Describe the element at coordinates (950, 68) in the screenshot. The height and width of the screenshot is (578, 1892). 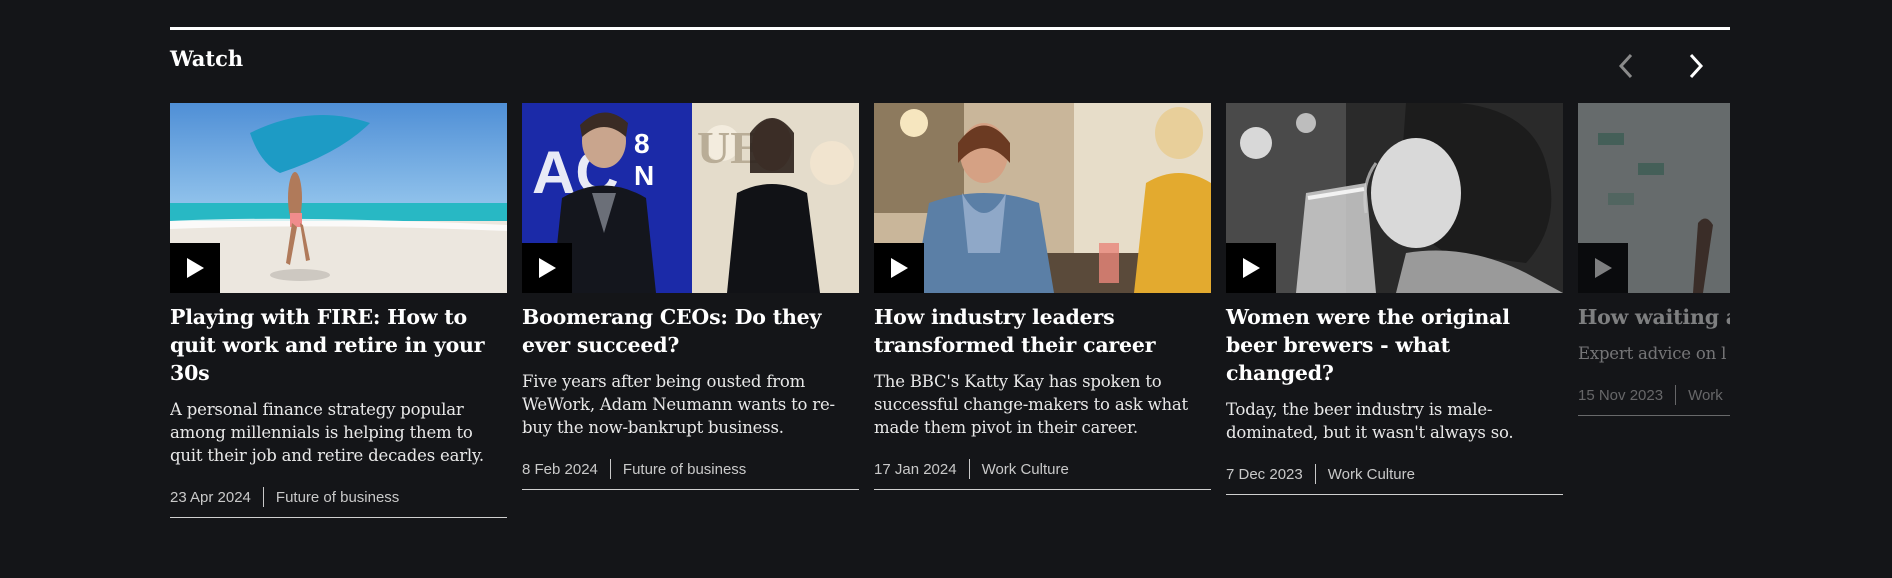
I see `section-header: Watch` at that location.